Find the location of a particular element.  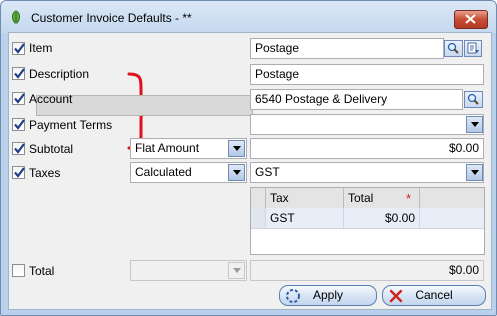

payment-terms-select is located at coordinates (367, 124).